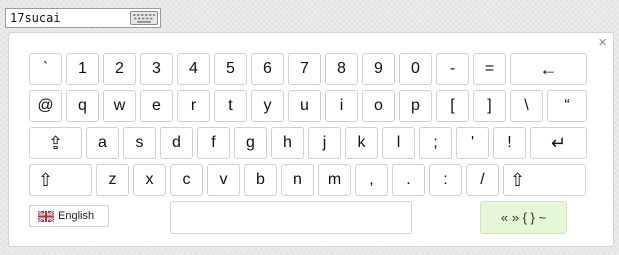 This screenshot has width=619, height=255. I want to click on key-9: 9, so click(378, 69).